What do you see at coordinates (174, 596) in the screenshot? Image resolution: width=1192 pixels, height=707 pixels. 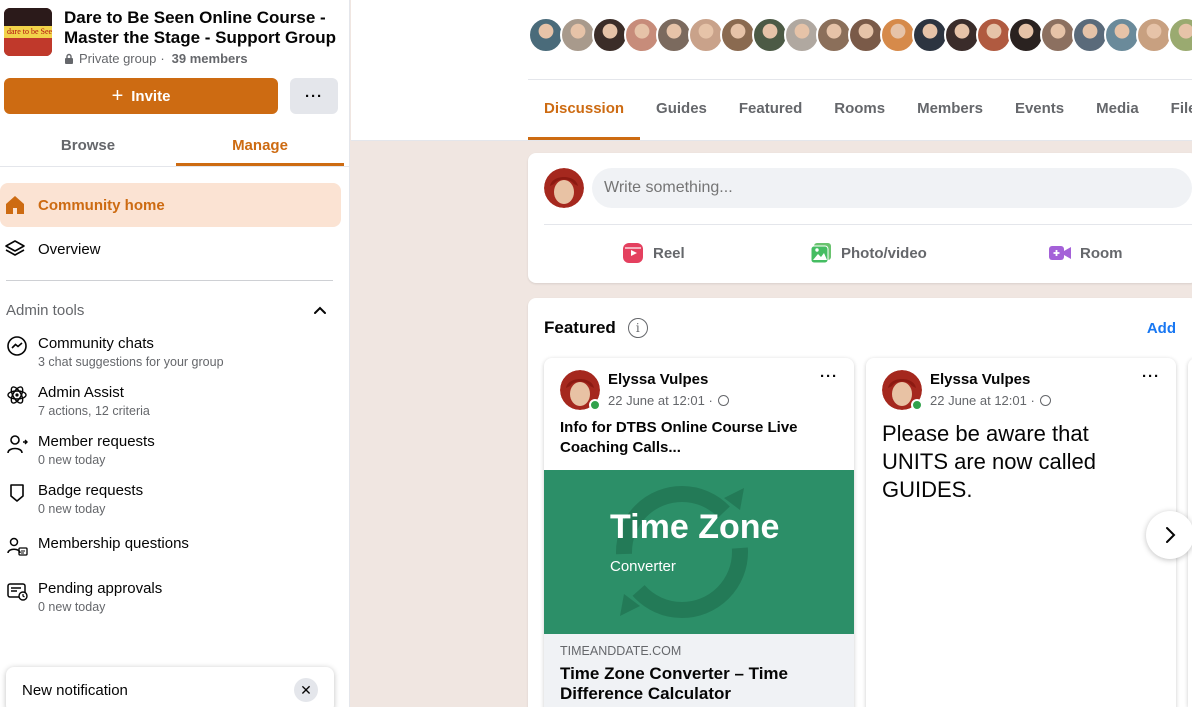 I see `admin-item-pending-approvals: Pending approvals 0 new today` at bounding box center [174, 596].